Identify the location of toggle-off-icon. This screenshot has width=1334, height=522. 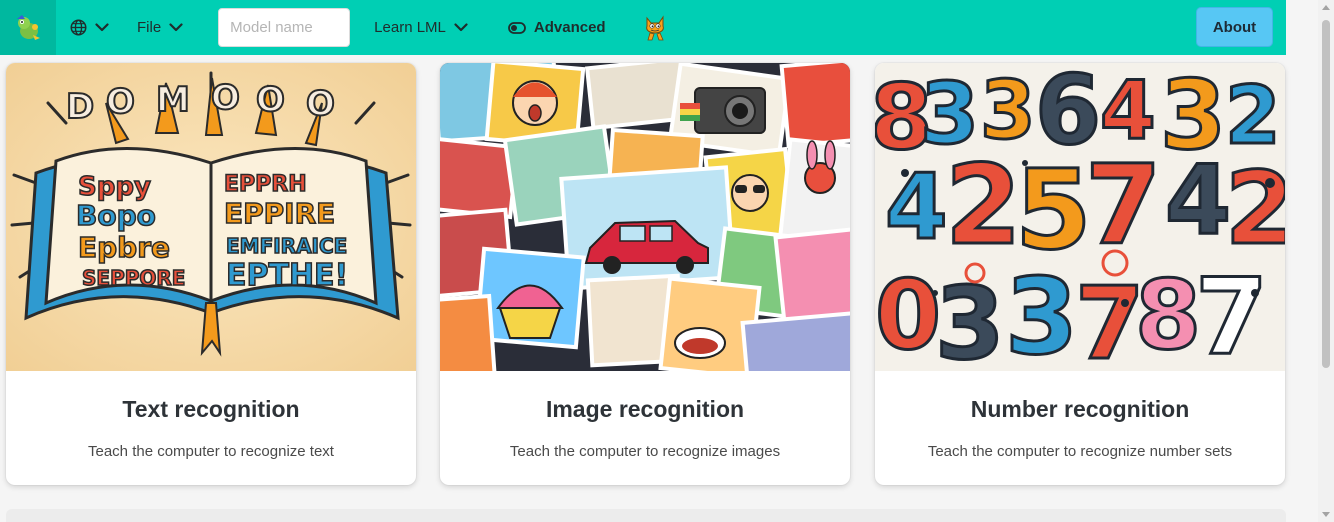
(516, 27).